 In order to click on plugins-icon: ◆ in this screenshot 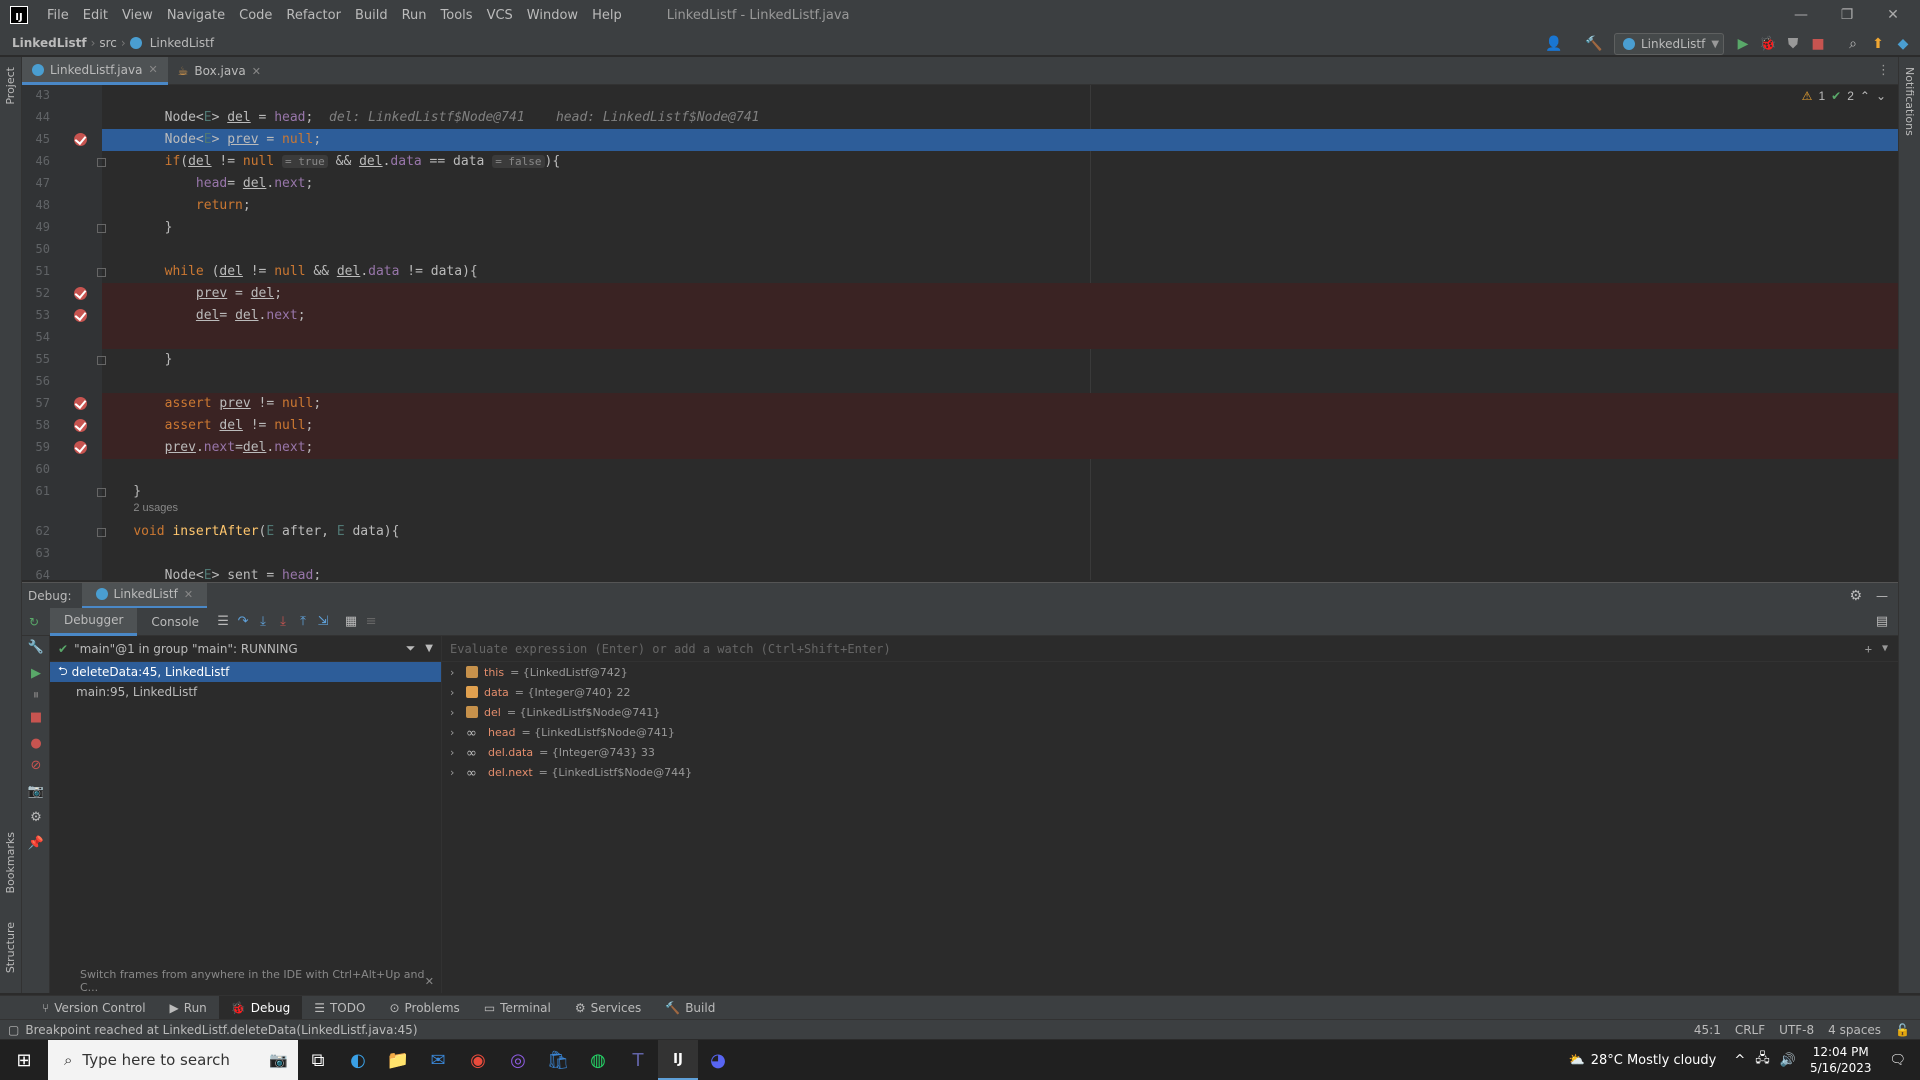, I will do `click(1903, 44)`.